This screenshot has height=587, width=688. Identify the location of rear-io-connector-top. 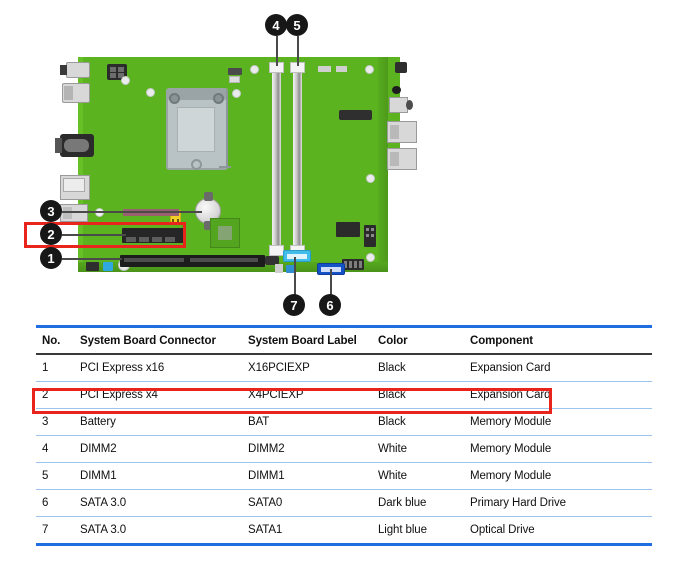
(78, 70).